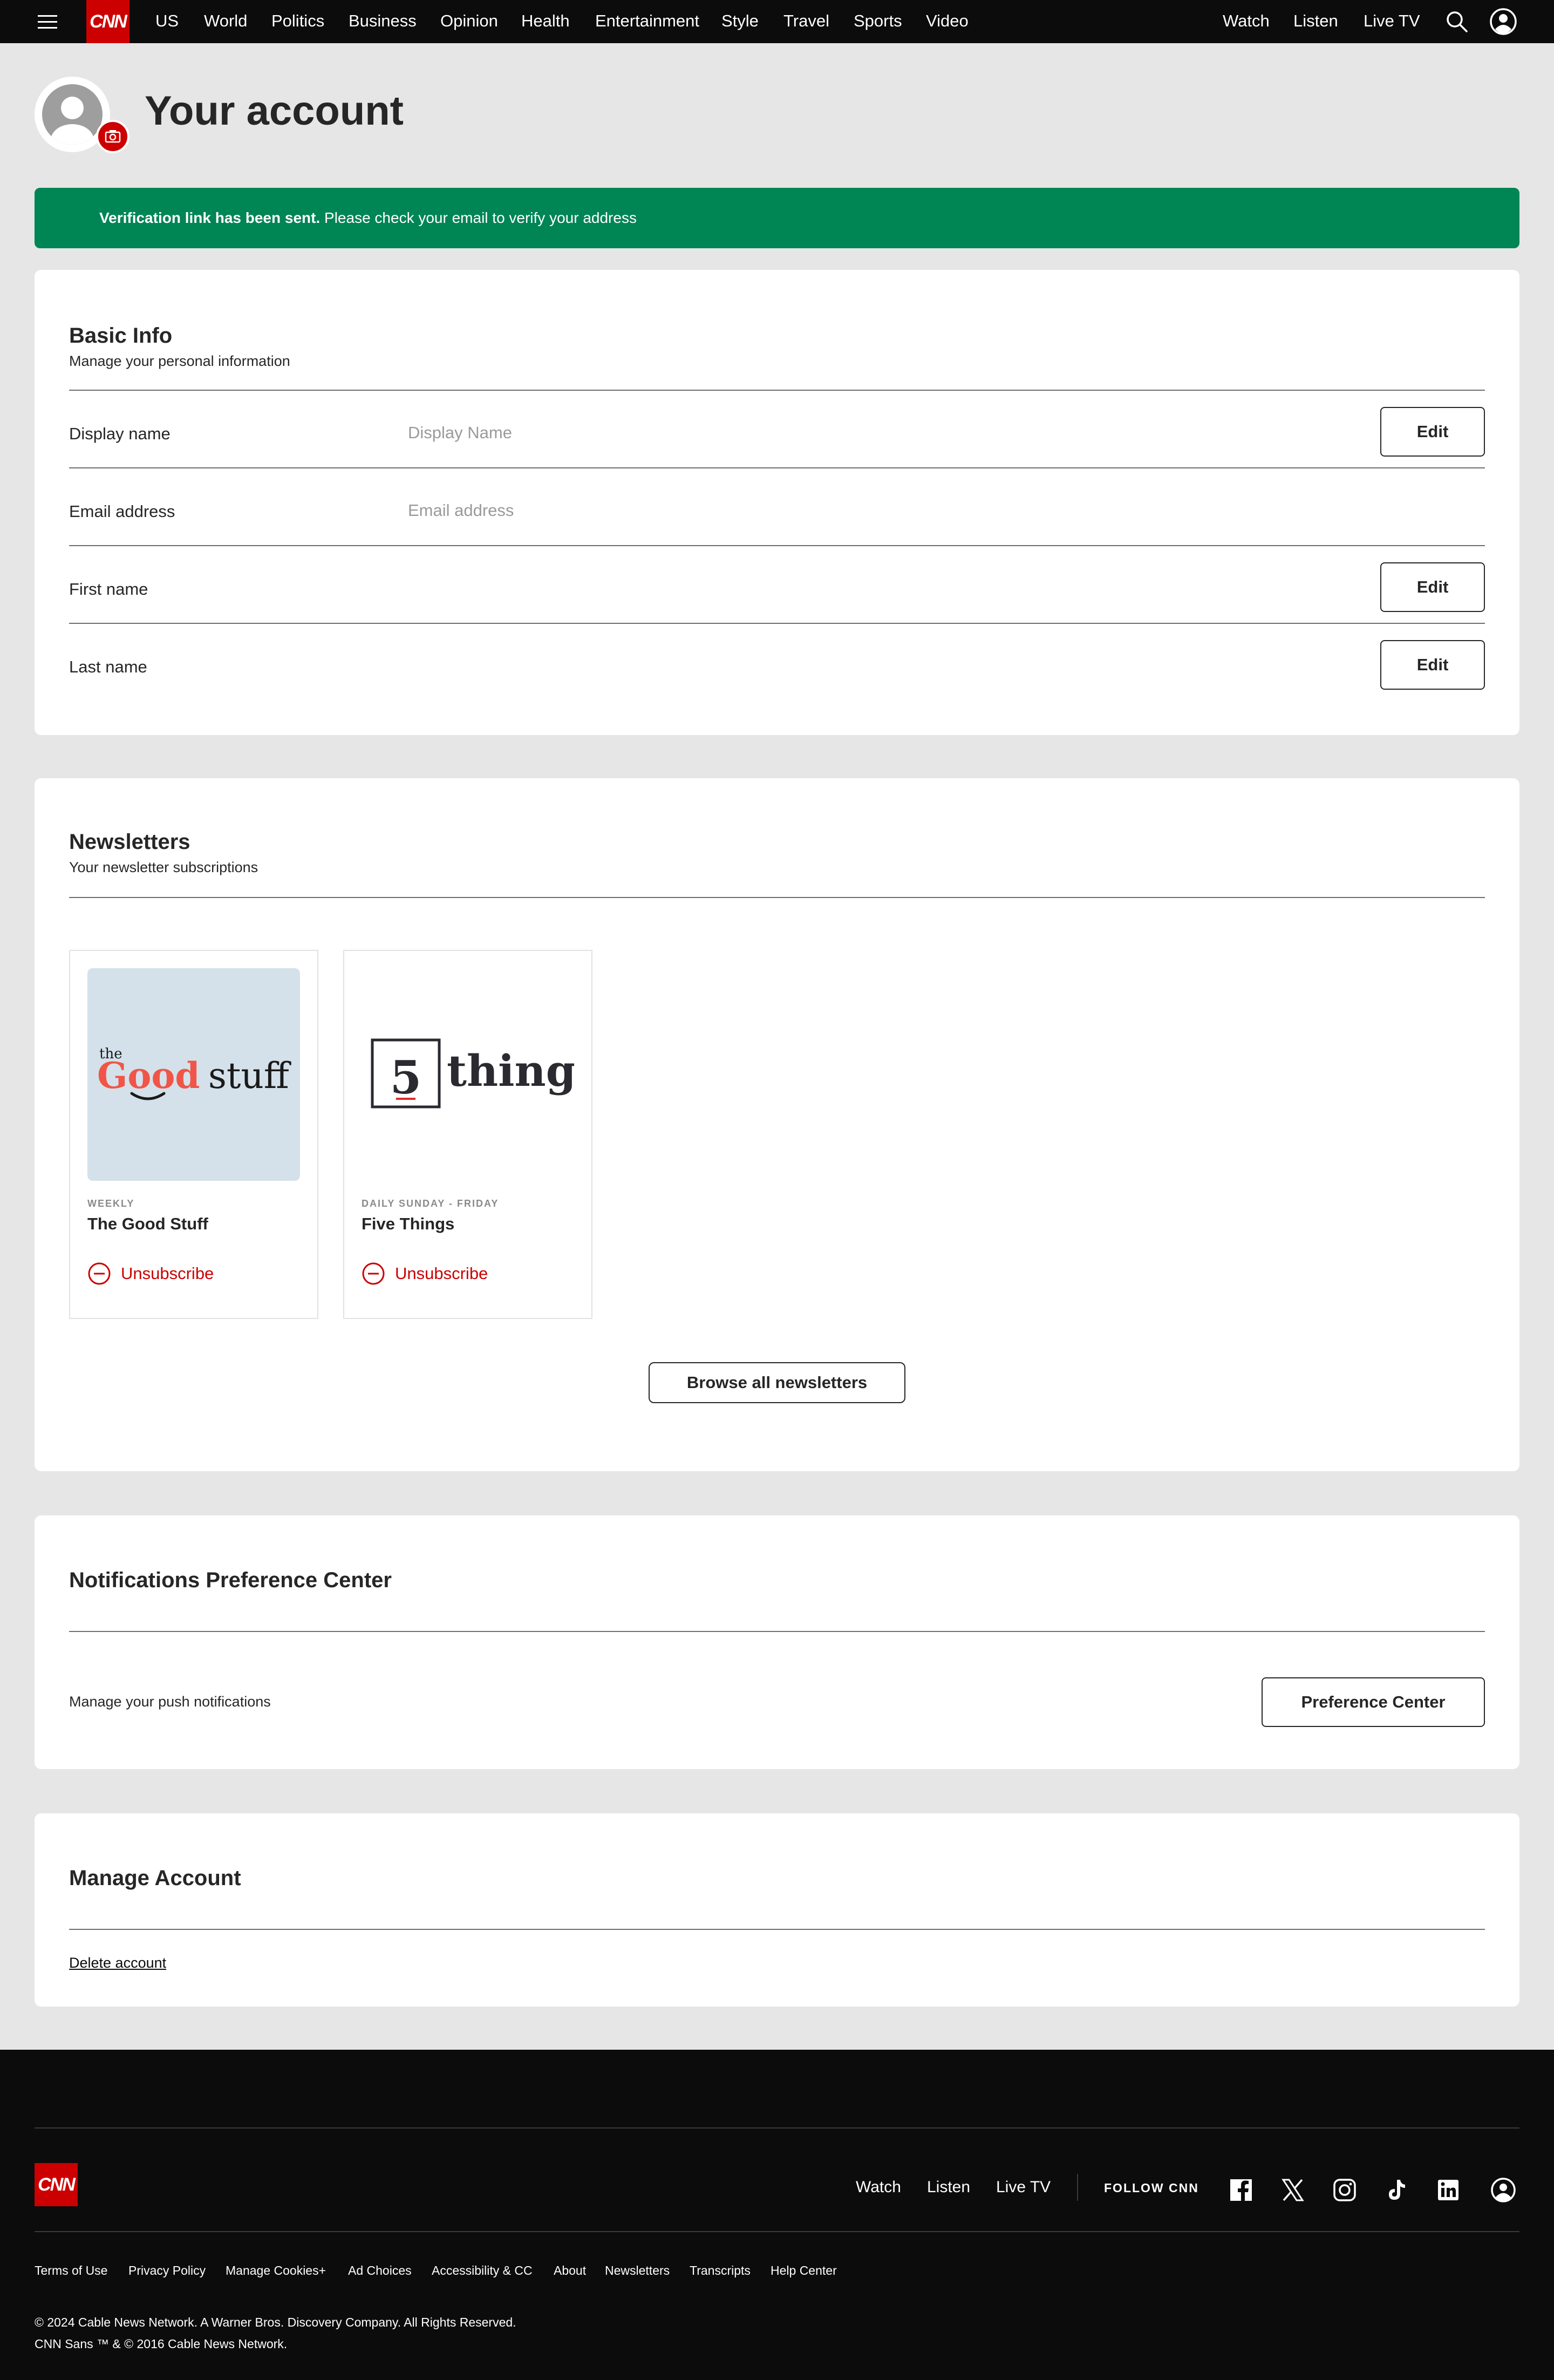  I want to click on footer-legal-privacy: Privacy Policy, so click(167, 2270).